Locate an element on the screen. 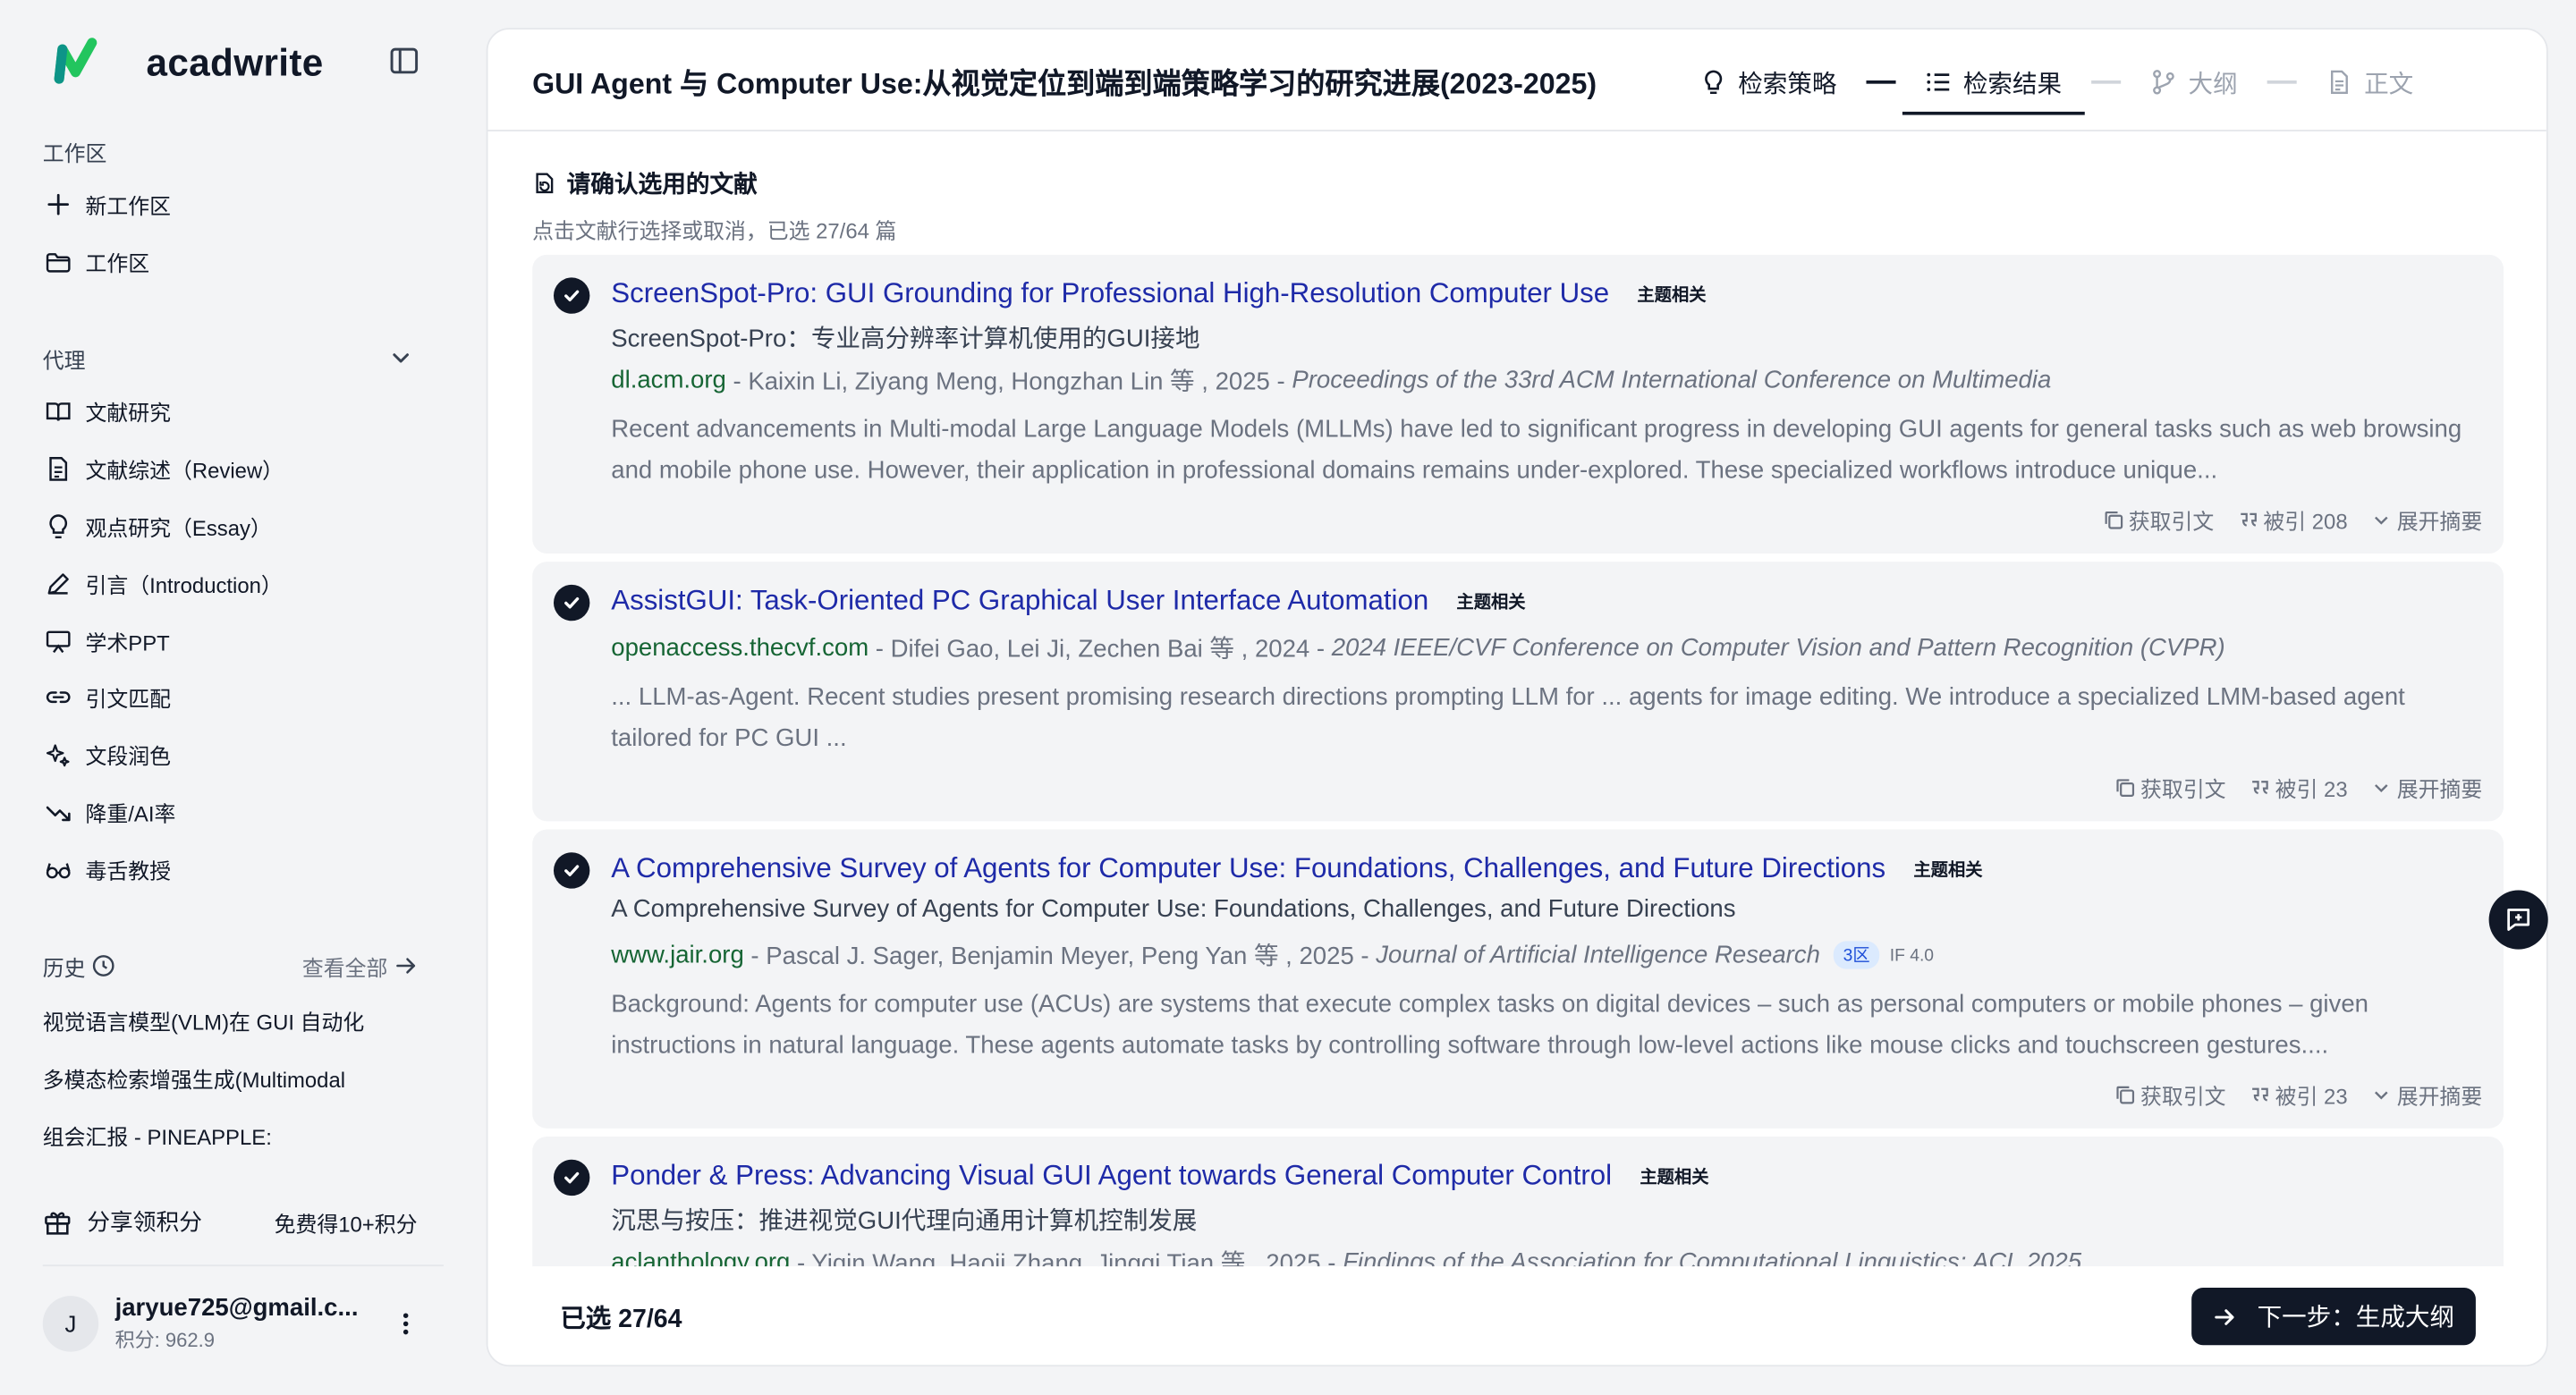  paper-translation: ScreenSpot-Pro：专业高分辨率计算机使用的GUI接地 is located at coordinates (905, 339).